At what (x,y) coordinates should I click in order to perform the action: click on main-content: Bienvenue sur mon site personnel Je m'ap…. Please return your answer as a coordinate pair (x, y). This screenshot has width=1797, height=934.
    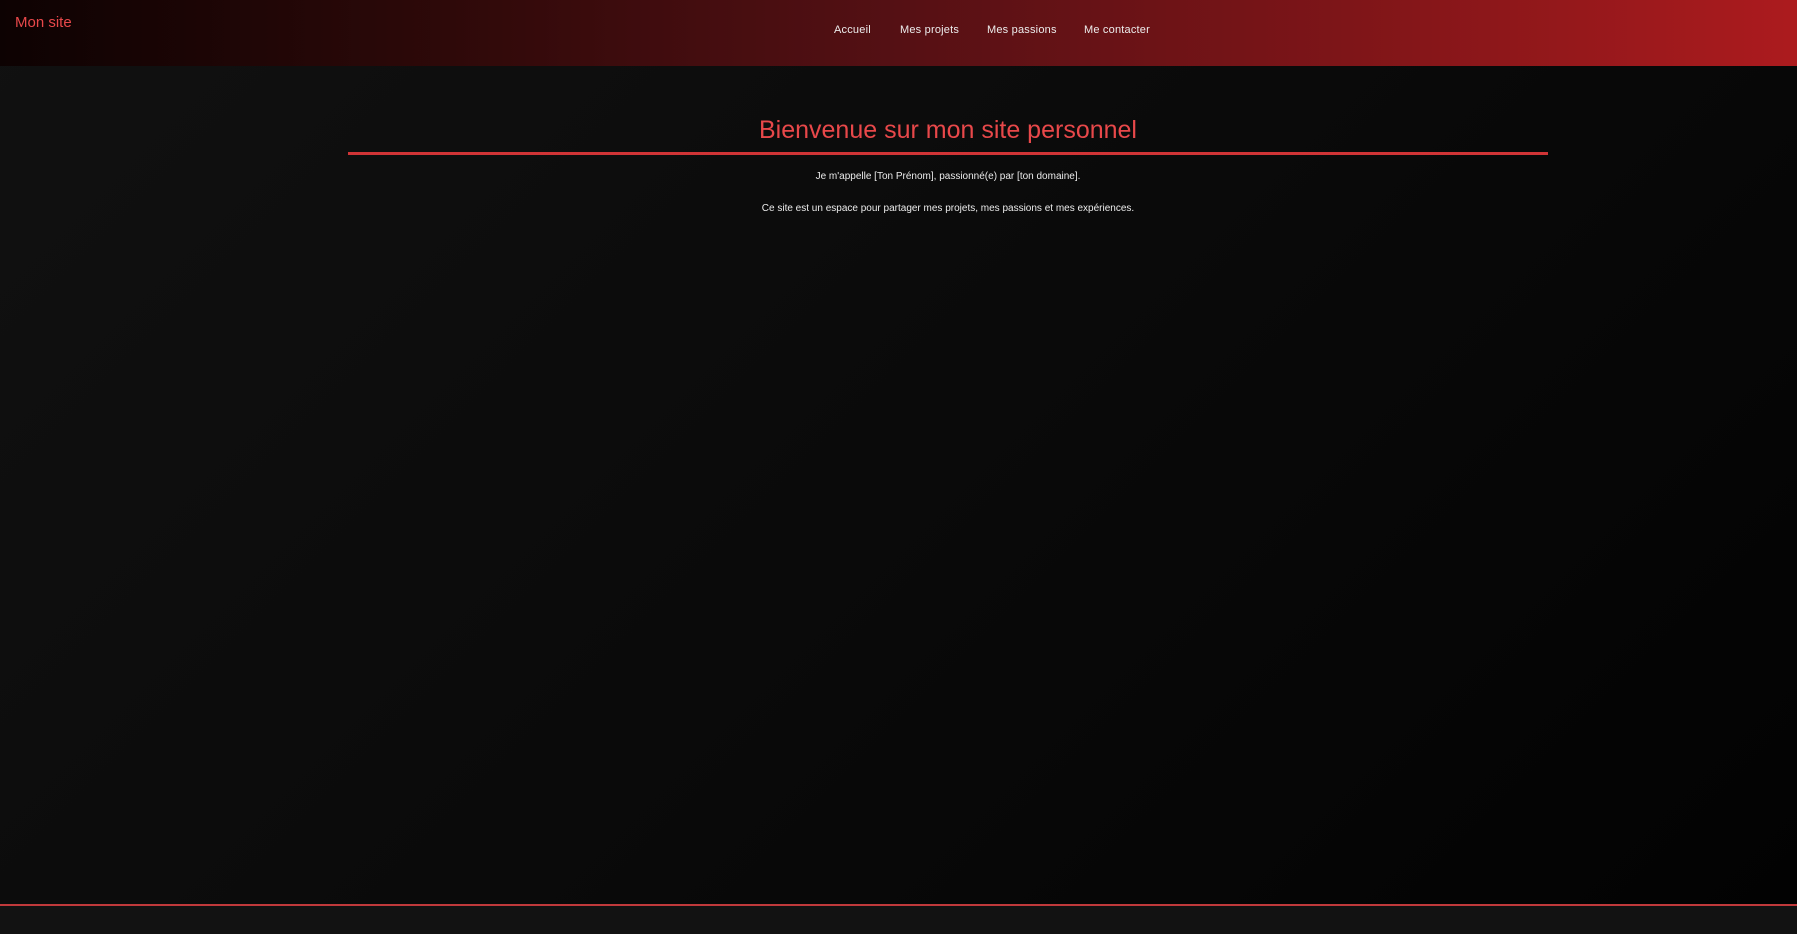
    Looking at the image, I should click on (948, 163).